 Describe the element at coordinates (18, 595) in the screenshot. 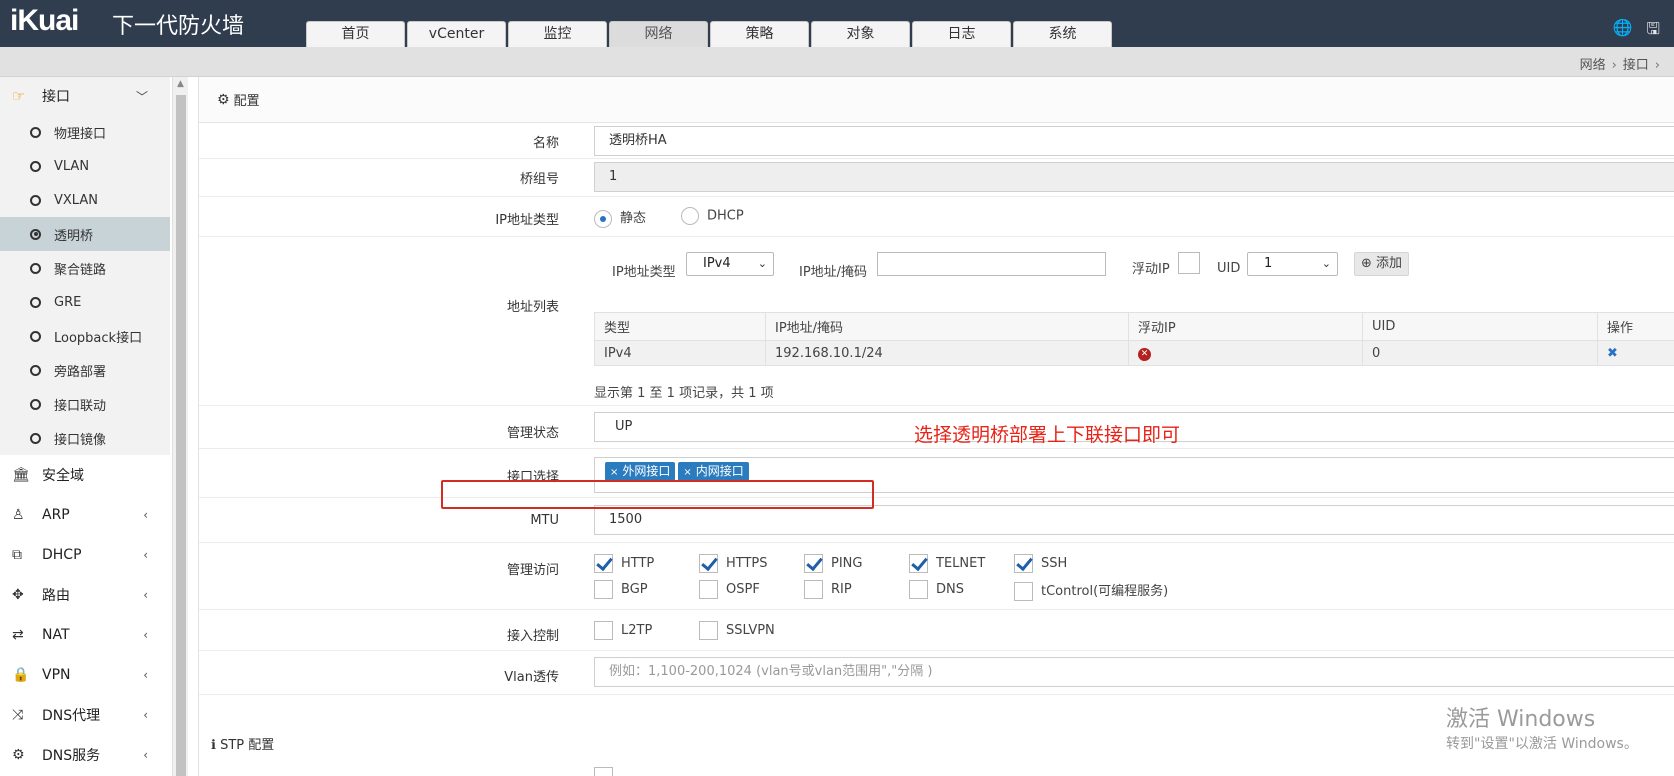

I see `move-icon: ✥` at that location.